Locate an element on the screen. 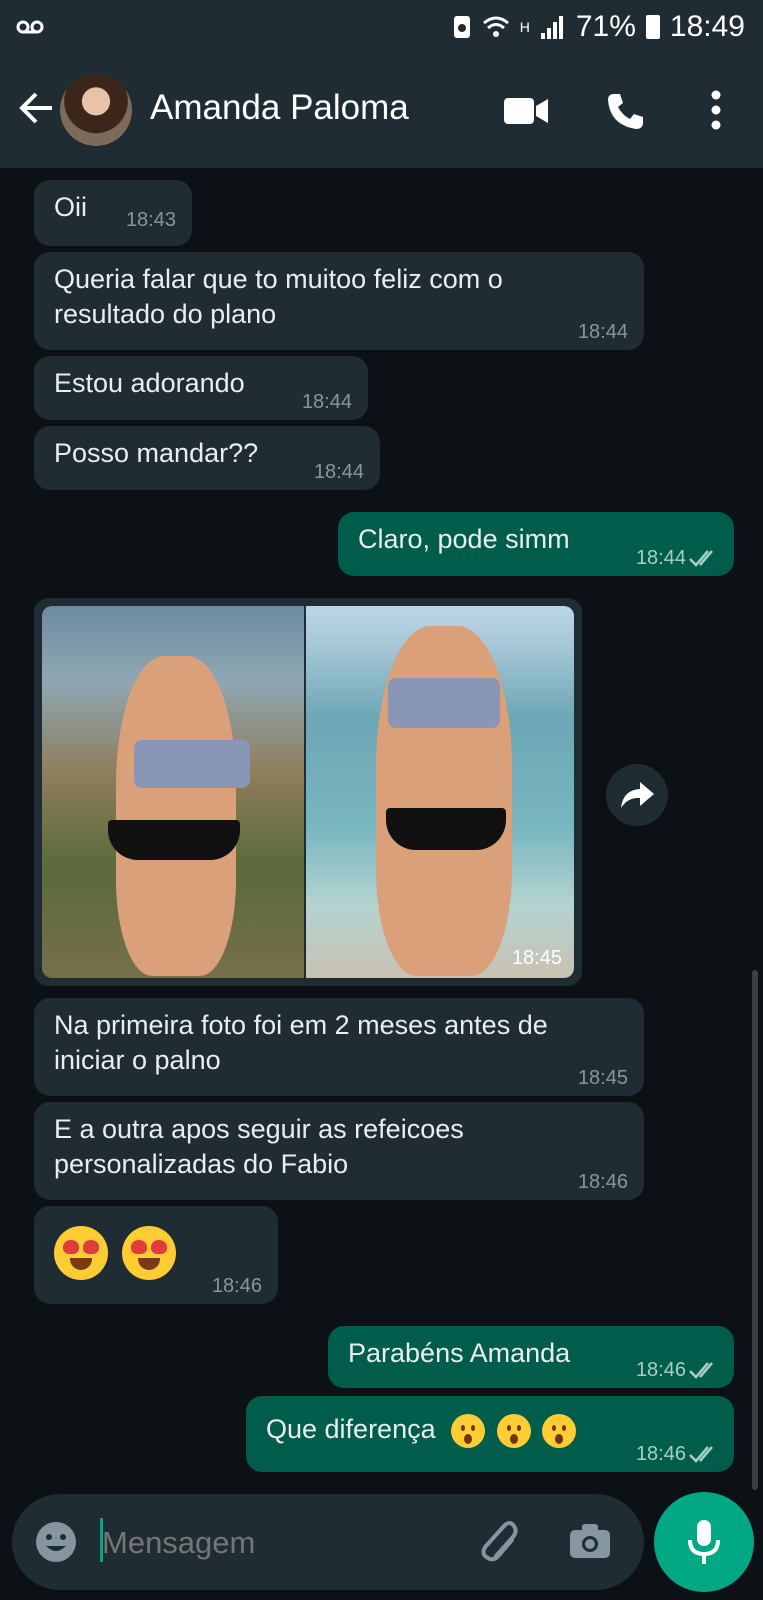 This screenshot has height=1600, width=763. forward-icon is located at coordinates (637, 795).